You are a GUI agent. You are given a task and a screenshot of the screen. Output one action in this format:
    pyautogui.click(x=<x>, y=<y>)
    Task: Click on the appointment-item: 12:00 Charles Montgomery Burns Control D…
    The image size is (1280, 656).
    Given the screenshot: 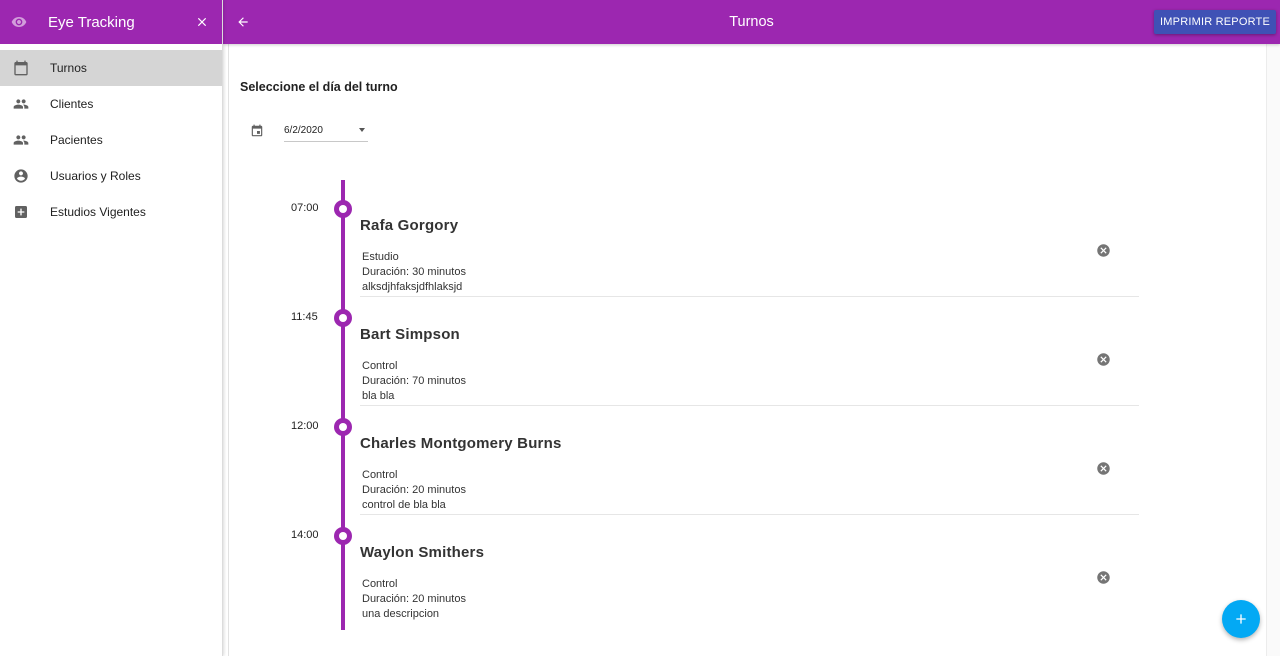 What is the action you would take?
    pyautogui.click(x=748, y=460)
    